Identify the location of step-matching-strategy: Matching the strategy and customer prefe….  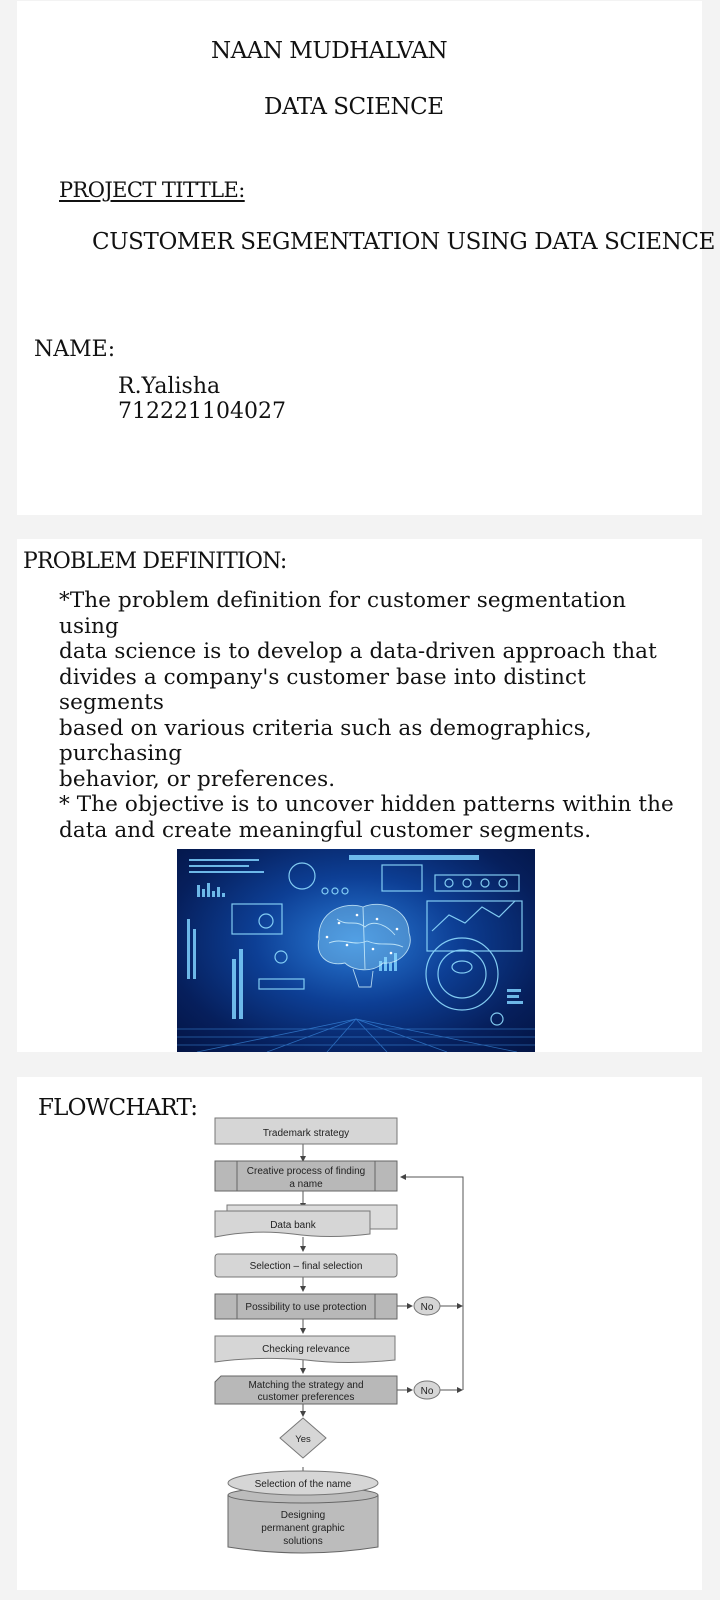
(306, 1390).